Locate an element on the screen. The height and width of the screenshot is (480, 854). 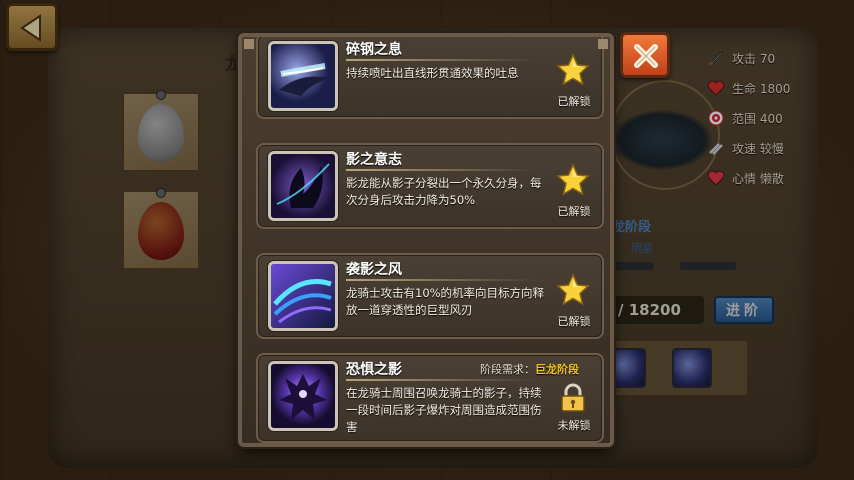
skill-description: 龙骑士攻击有10%的机率向目标方向释放一道穿透性的巨型风刃 is located at coordinates (445, 301).